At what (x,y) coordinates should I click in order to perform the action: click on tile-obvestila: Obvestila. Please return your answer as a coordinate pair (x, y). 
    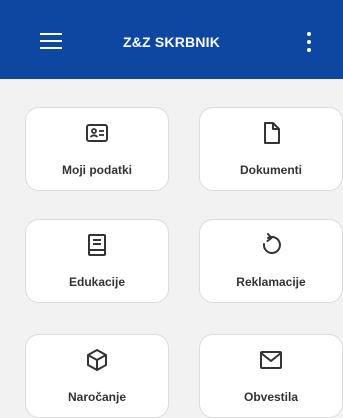
    Looking at the image, I should click on (271, 376).